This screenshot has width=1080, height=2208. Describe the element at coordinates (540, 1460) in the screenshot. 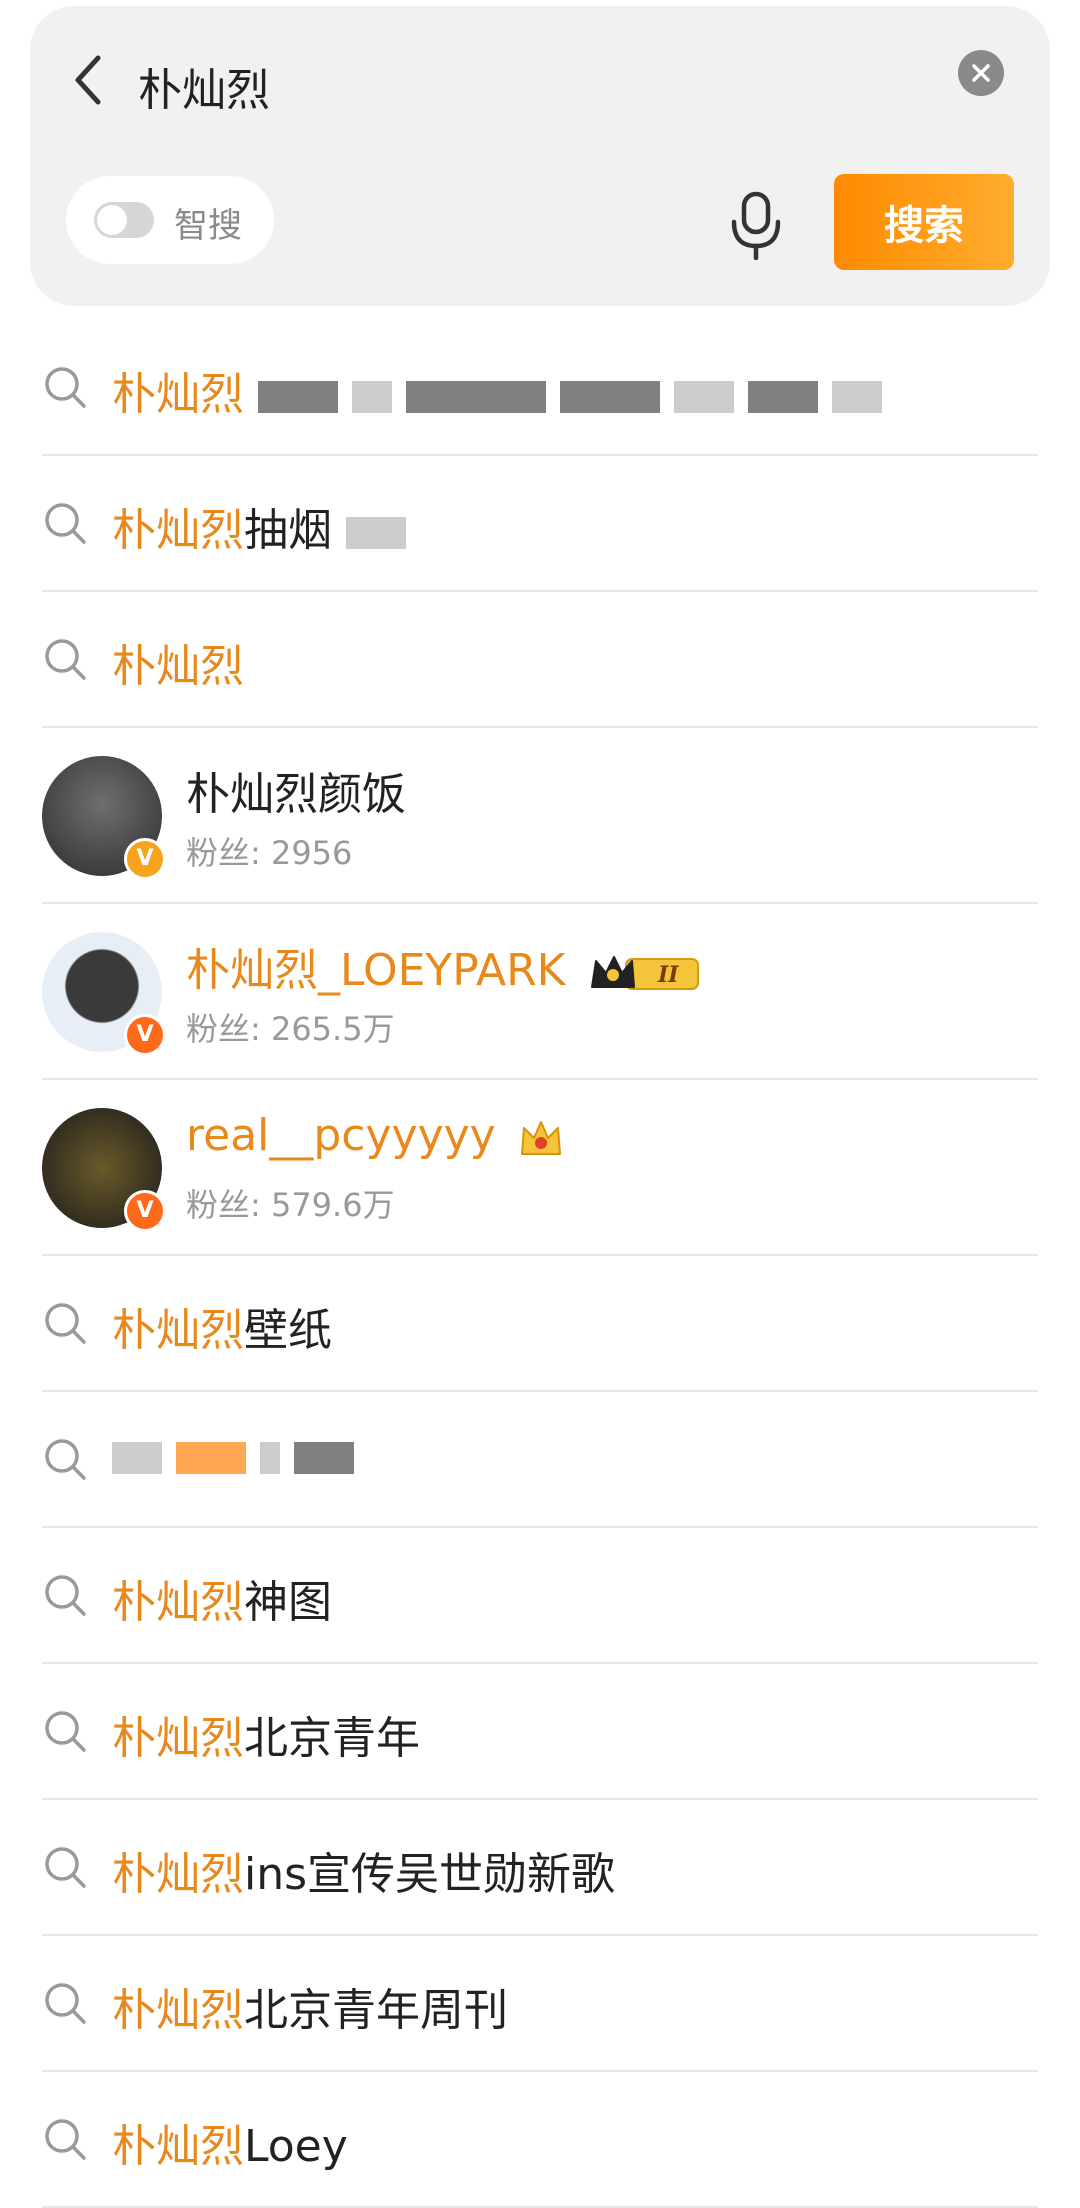

I see `suggestion-item` at that location.